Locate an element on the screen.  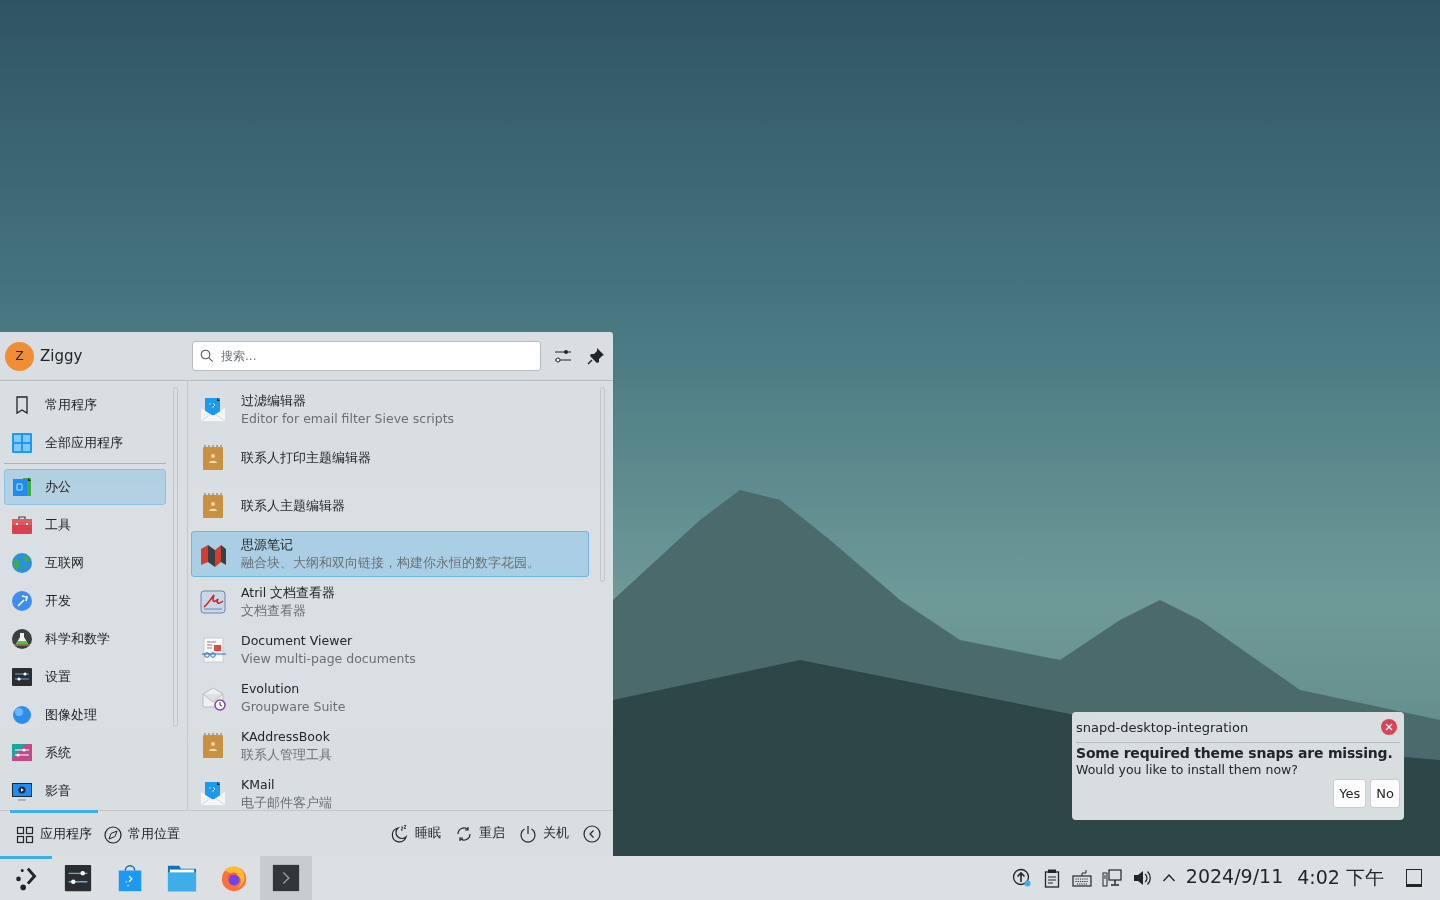
app-name: 联系人打印主题编辑器 is located at coordinates (306, 458).